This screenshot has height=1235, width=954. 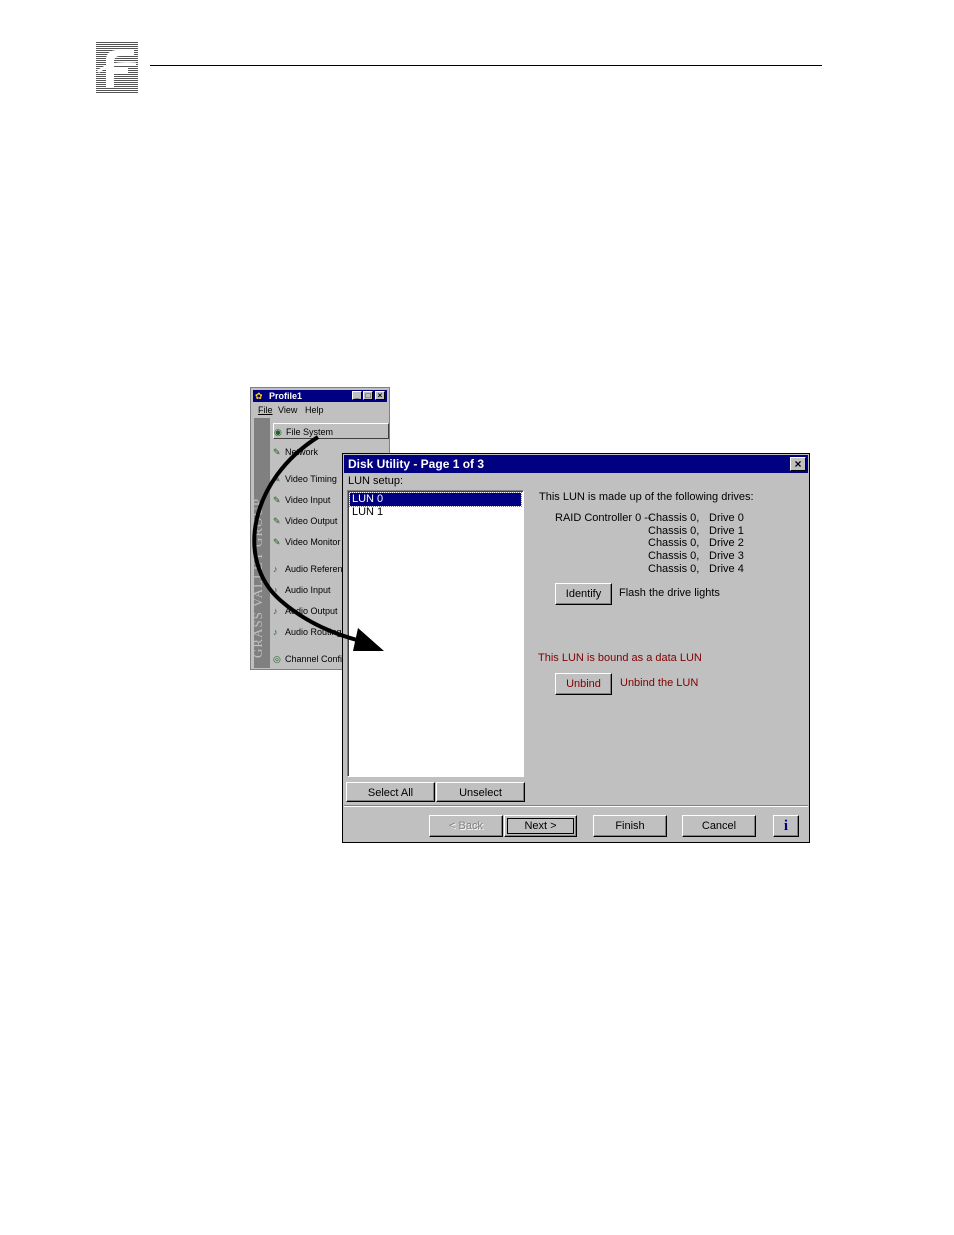 I want to click on lun-setup-label: LUN setup:, so click(x=376, y=481).